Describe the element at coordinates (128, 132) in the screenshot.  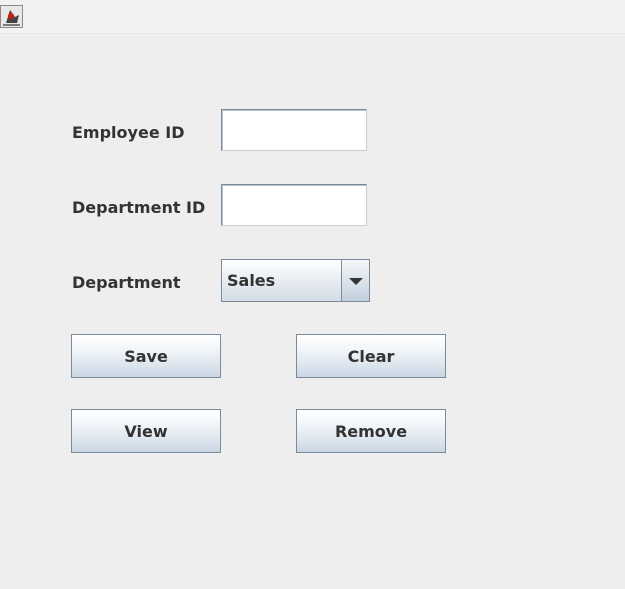
I see `employee-id-label: Employee ID` at that location.